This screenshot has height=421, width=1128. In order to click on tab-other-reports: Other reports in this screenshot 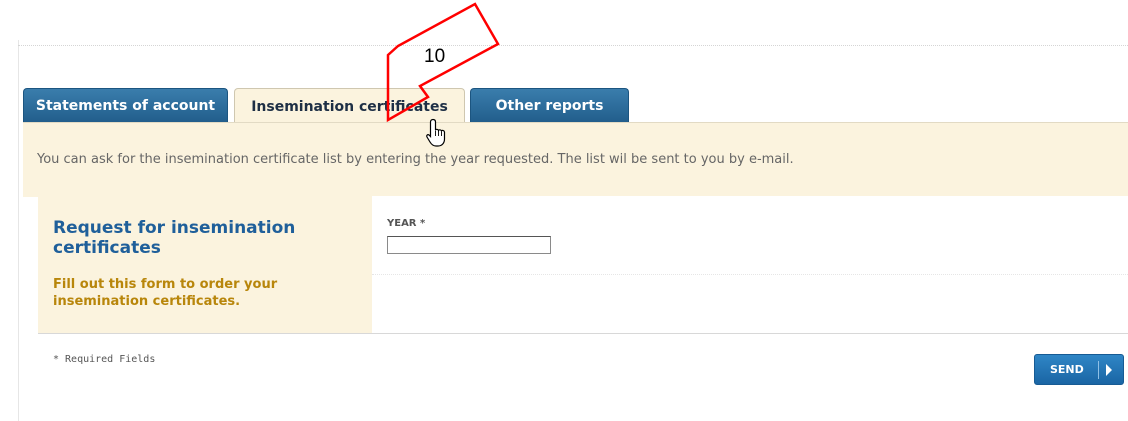, I will do `click(549, 105)`.